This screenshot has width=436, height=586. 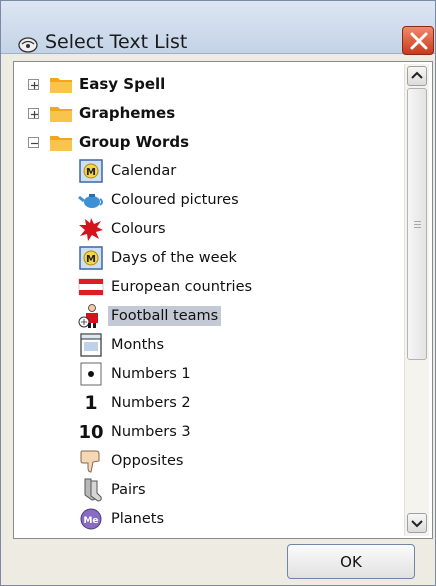 I want to click on number-one-icon: 1, so click(x=91, y=403).